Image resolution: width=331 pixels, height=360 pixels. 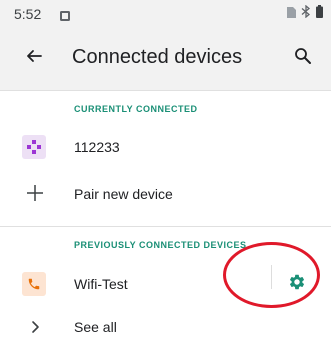 What do you see at coordinates (291, 14) in the screenshot?
I see `sim-icon` at bounding box center [291, 14].